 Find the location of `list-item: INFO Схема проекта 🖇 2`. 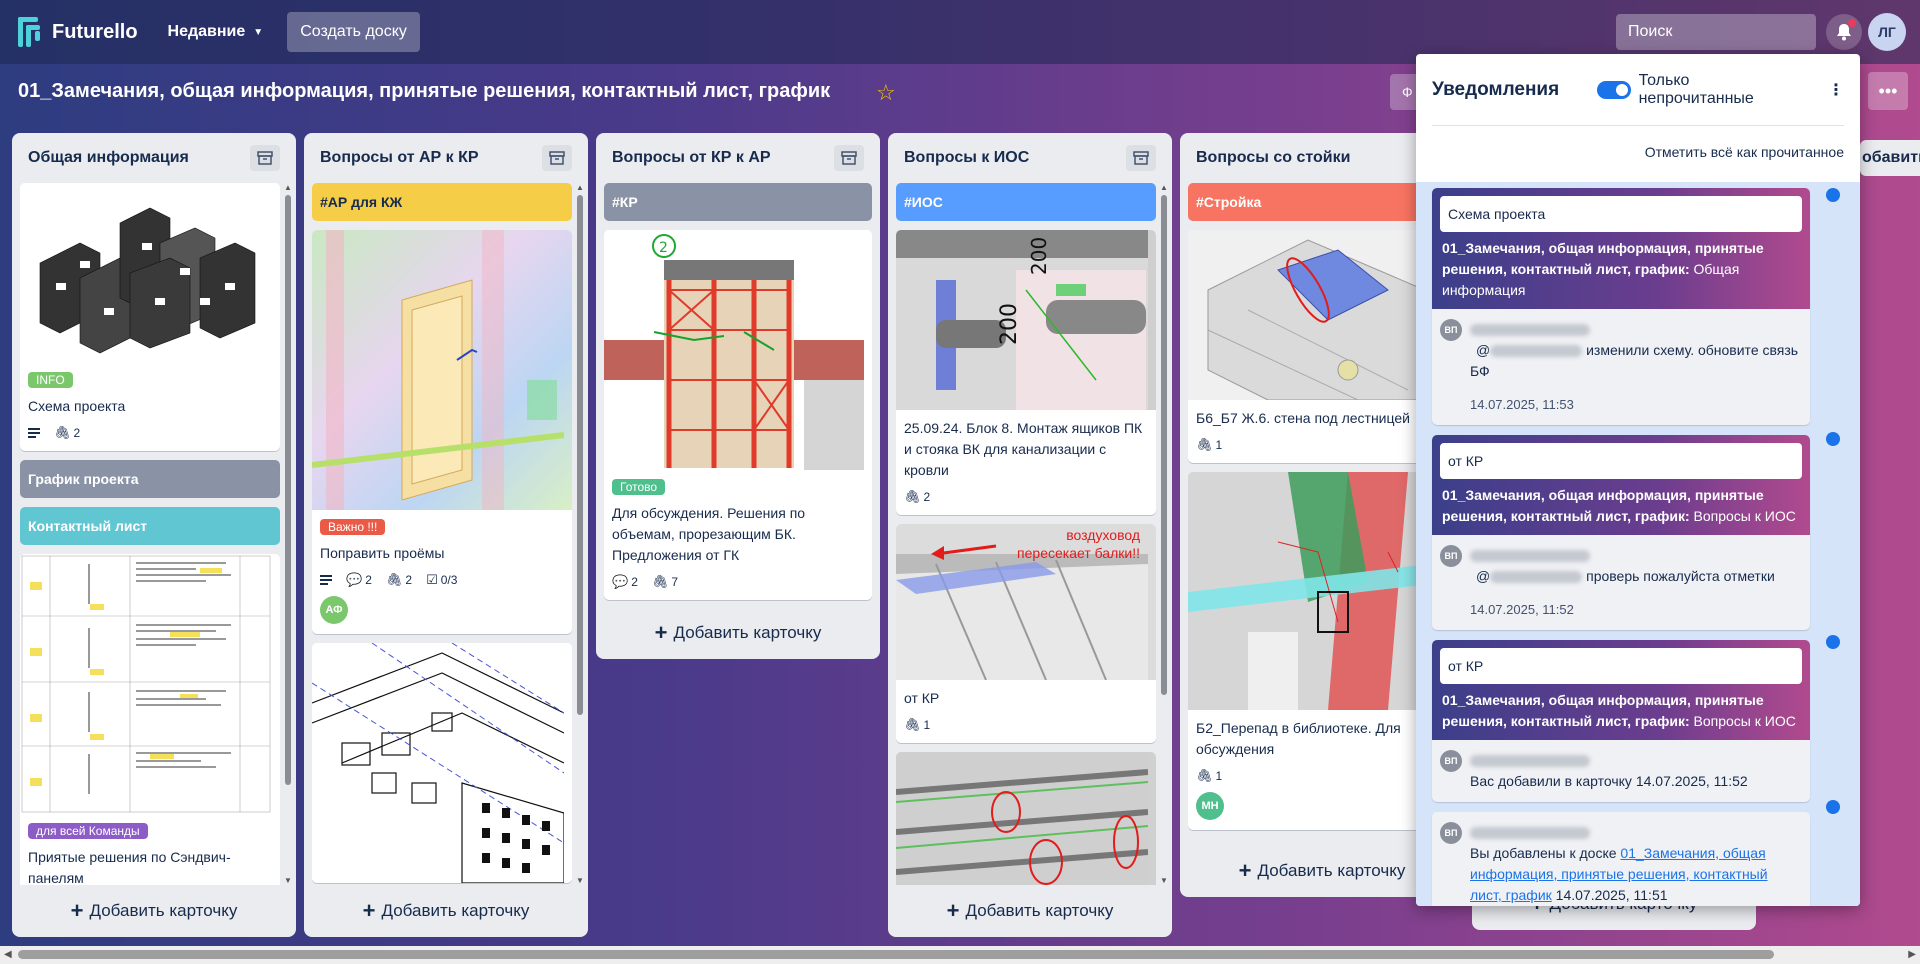

list-item: INFO Схема проекта 🖇 2 is located at coordinates (150, 317).